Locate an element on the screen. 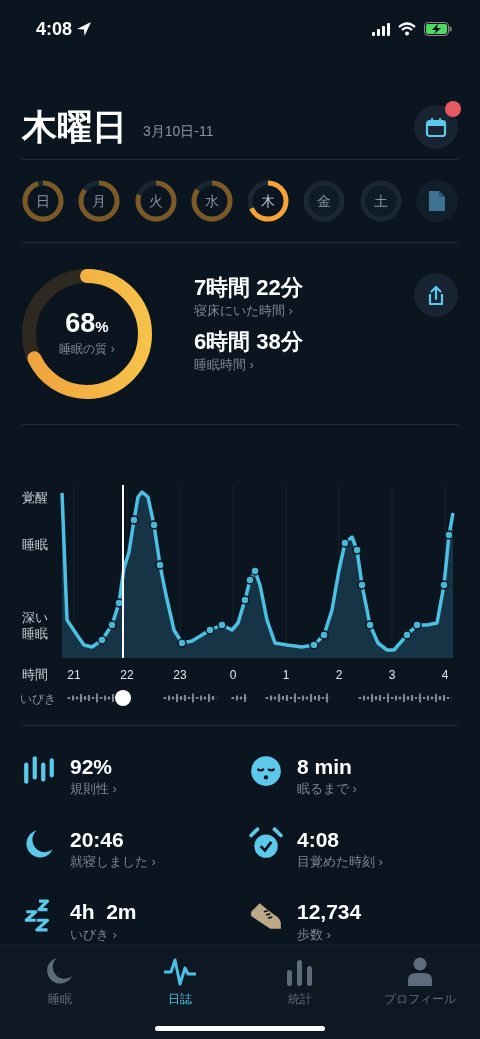 The image size is (480, 1039). nav-tab: 日誌 is located at coordinates (180, 992).